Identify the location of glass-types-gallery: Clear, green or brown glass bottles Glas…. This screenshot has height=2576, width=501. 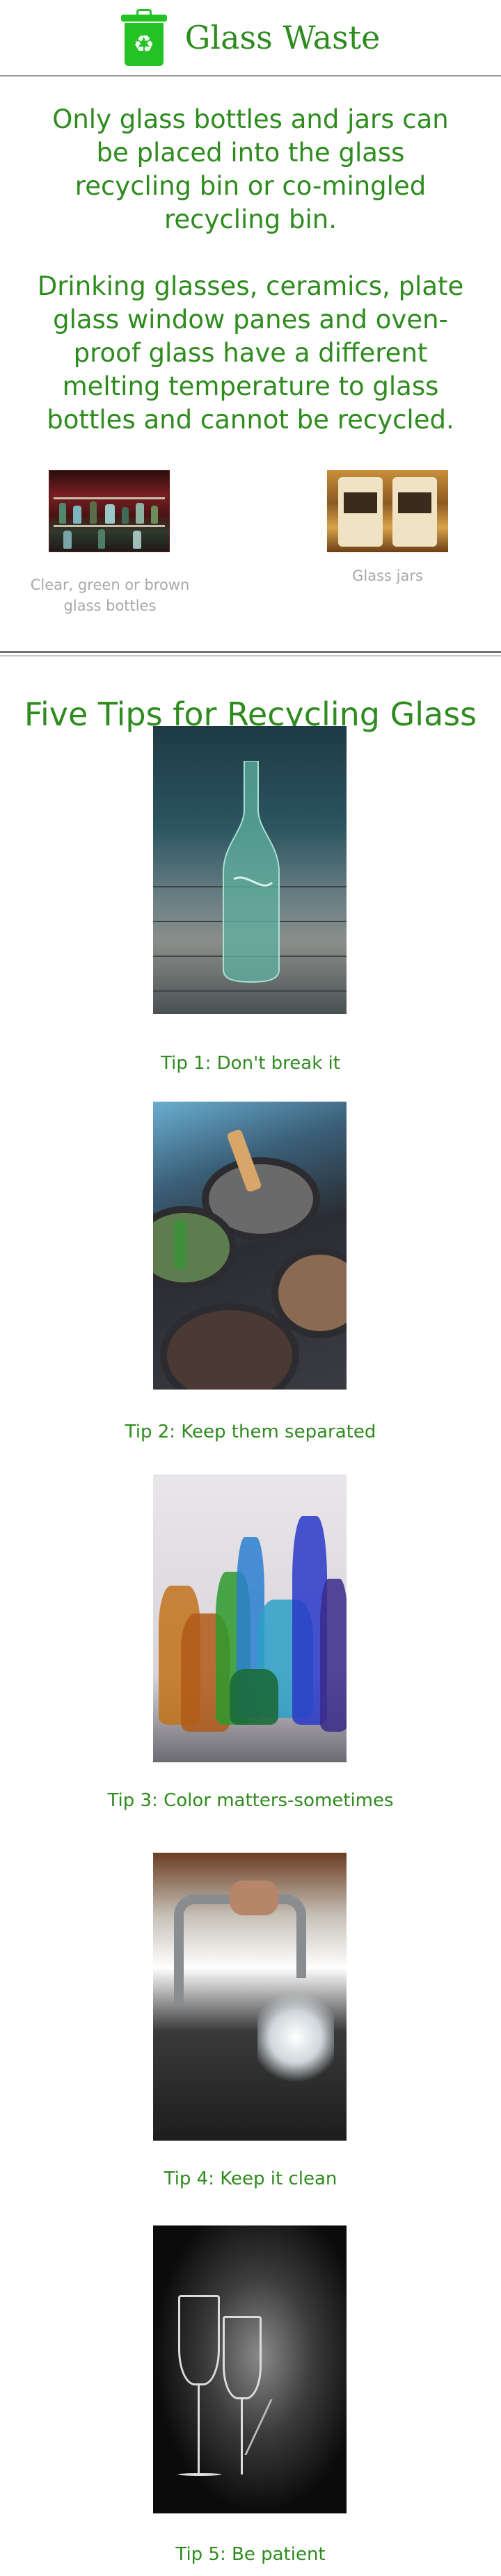
(250, 560).